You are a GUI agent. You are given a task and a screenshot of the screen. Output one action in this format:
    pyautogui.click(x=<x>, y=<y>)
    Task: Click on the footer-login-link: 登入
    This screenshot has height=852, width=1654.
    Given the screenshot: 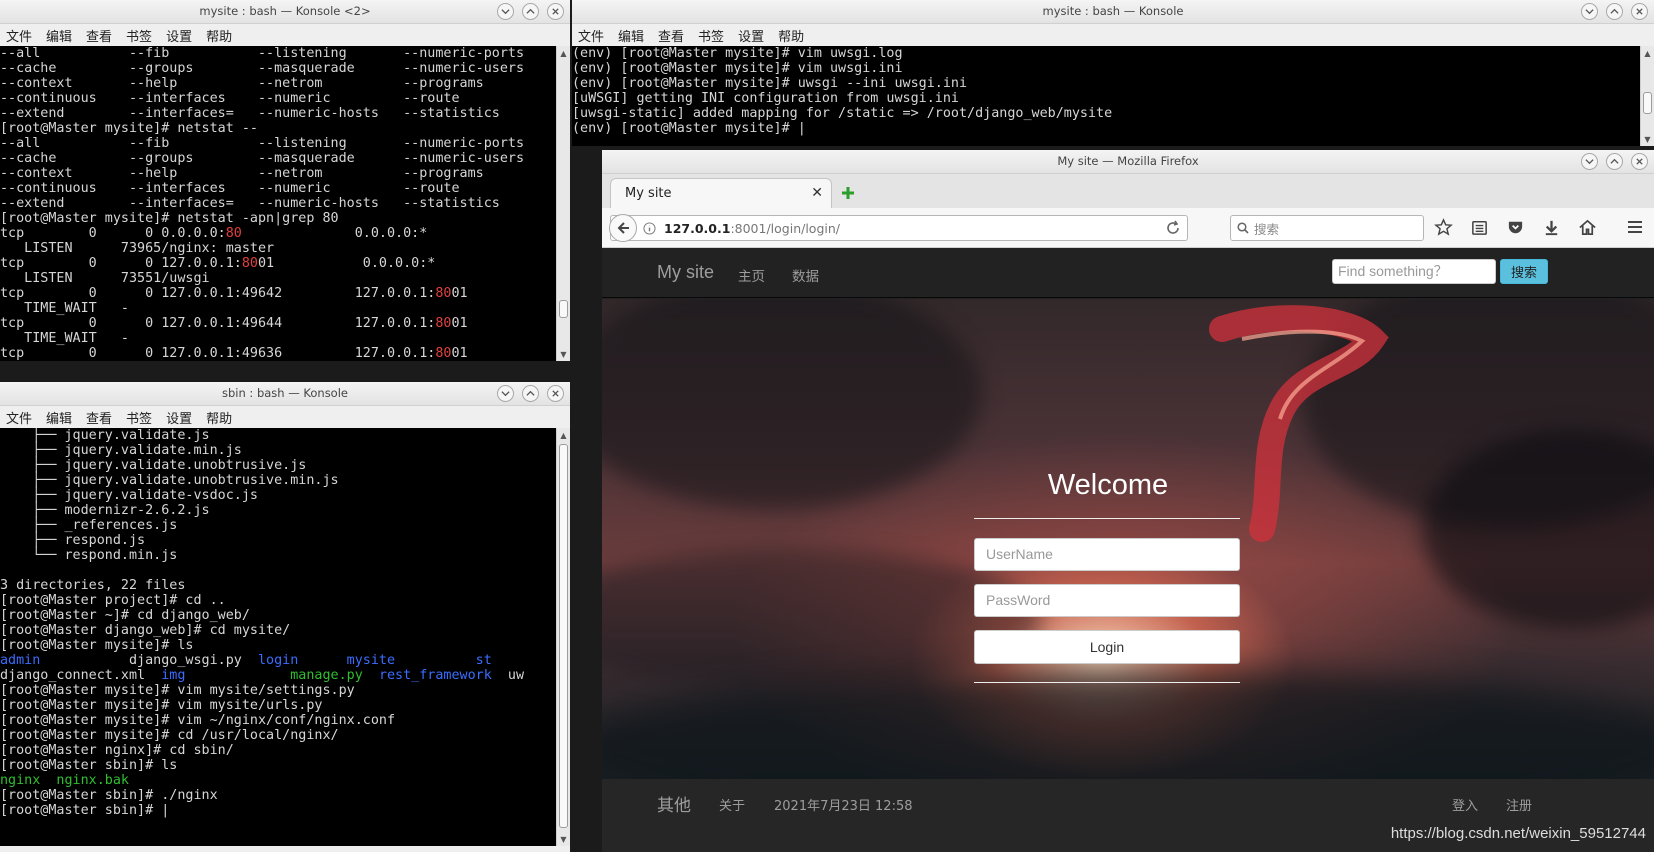 What is the action you would take?
    pyautogui.click(x=1465, y=804)
    